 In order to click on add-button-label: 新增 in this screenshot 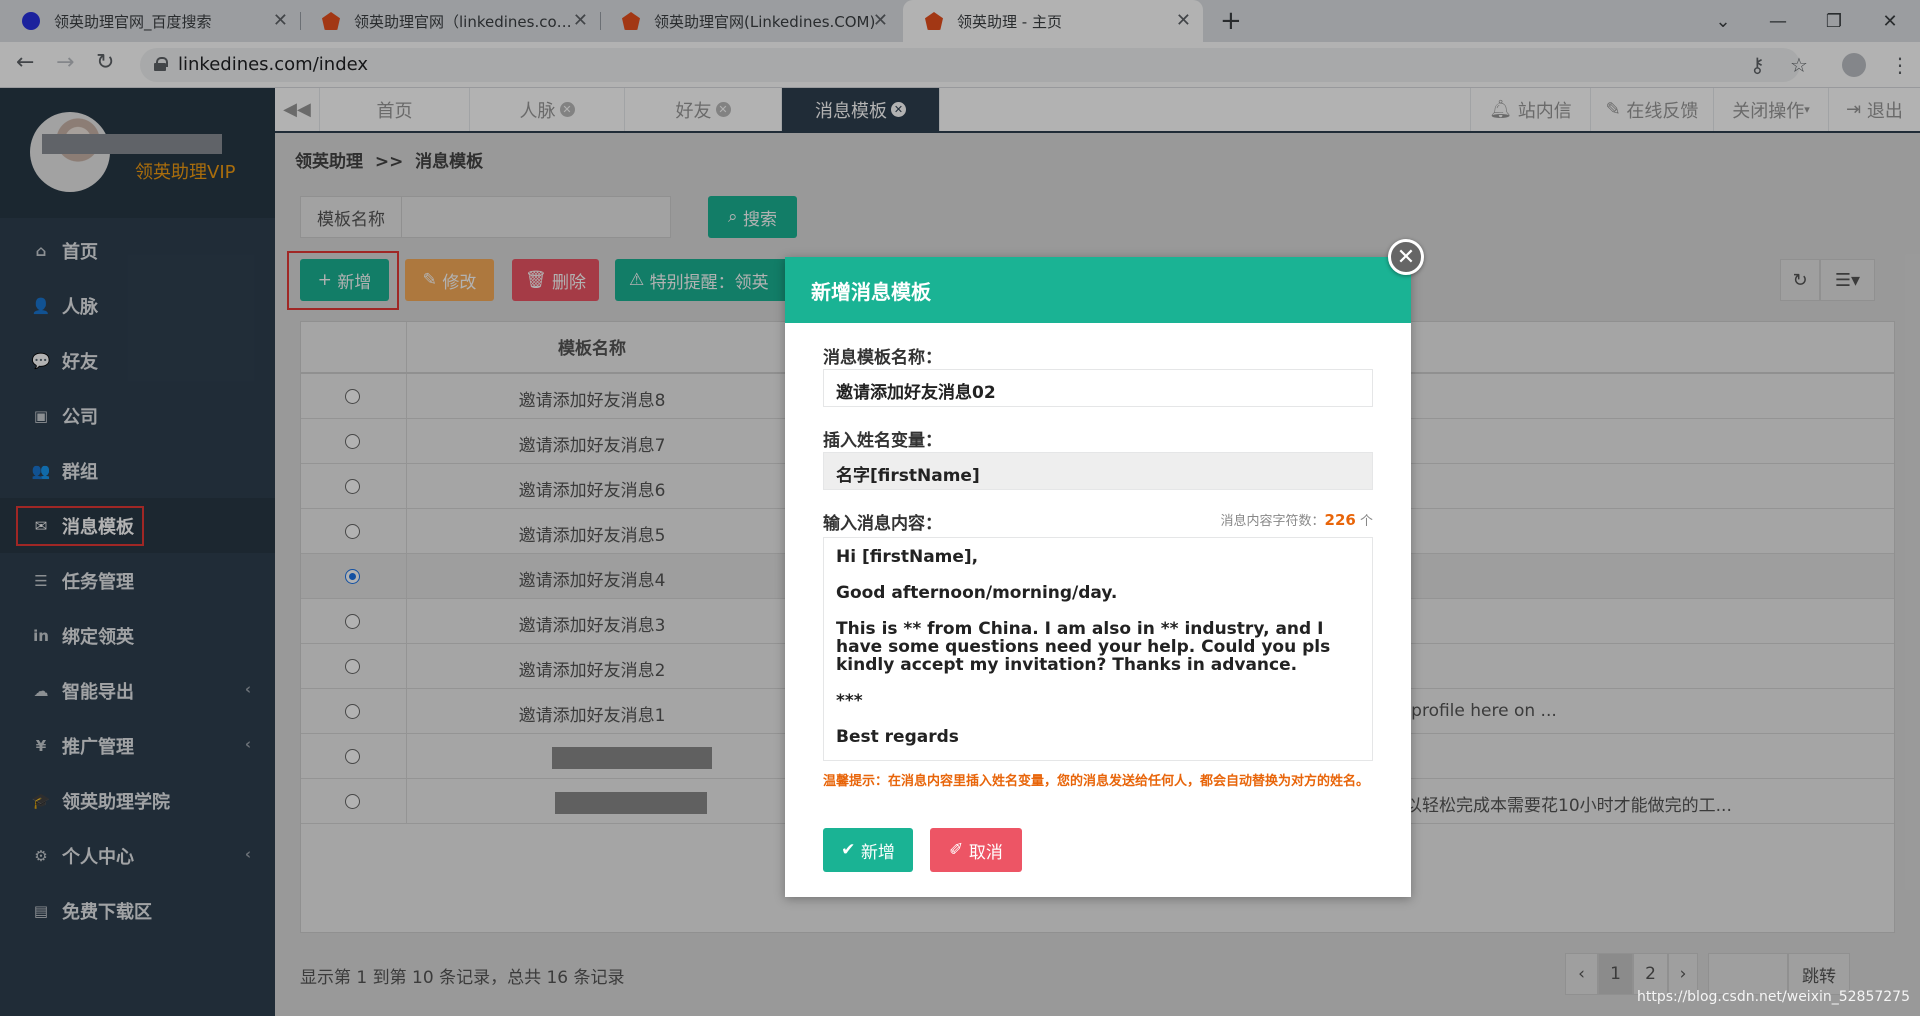, I will do `click(354, 282)`.